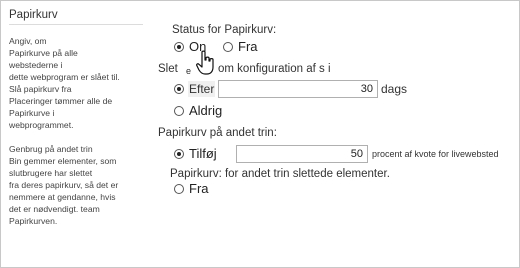 The width and height of the screenshot is (520, 268). I want to click on second-stage-add-radio, so click(179, 154).